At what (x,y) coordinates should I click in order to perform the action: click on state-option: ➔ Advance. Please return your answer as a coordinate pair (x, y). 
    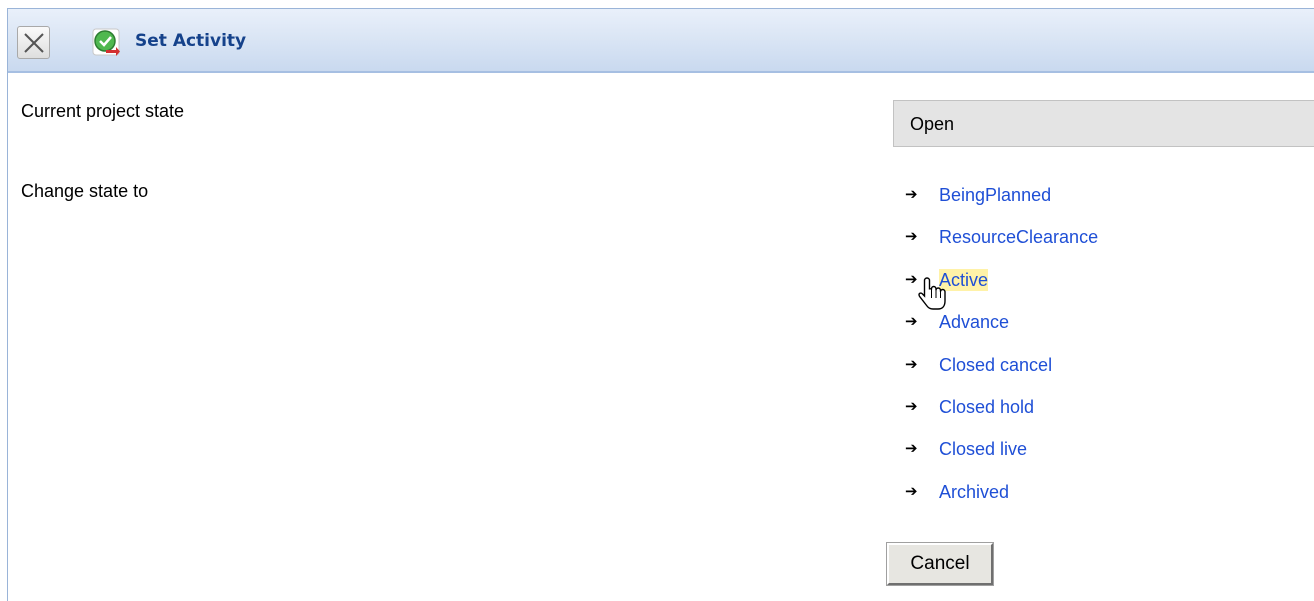
    Looking at the image, I should click on (1000, 332).